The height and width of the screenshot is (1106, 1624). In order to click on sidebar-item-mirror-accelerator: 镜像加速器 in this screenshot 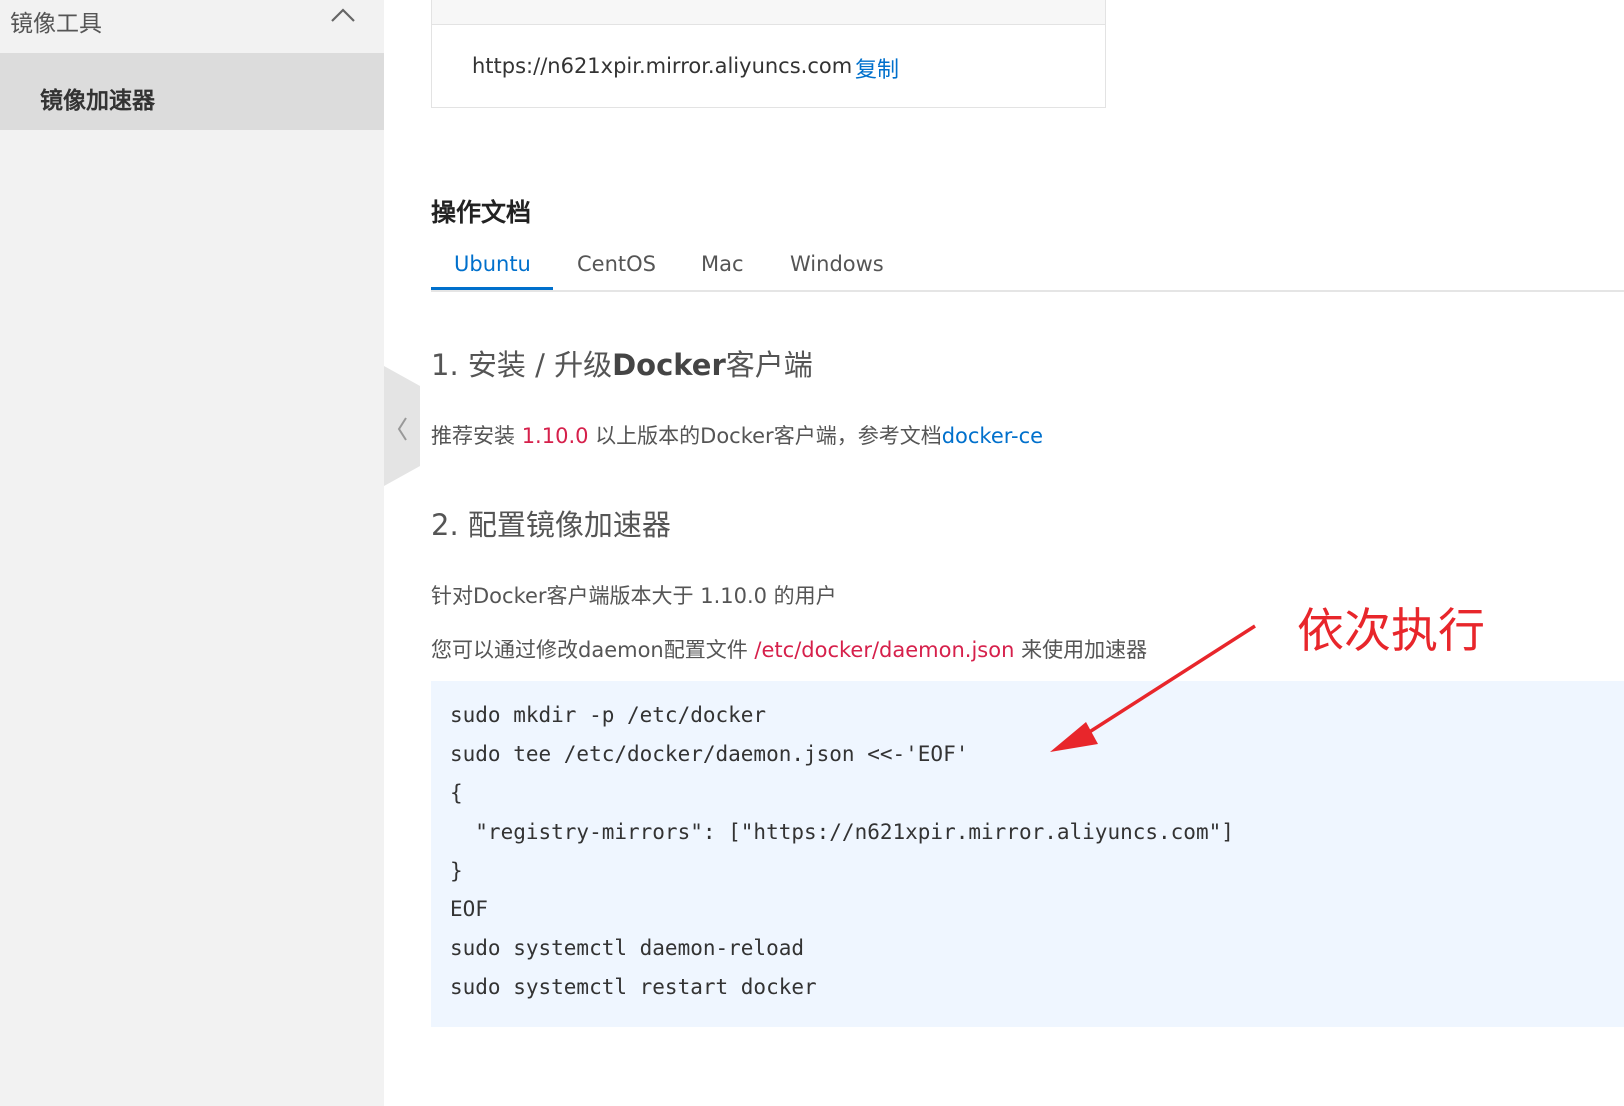, I will do `click(192, 91)`.